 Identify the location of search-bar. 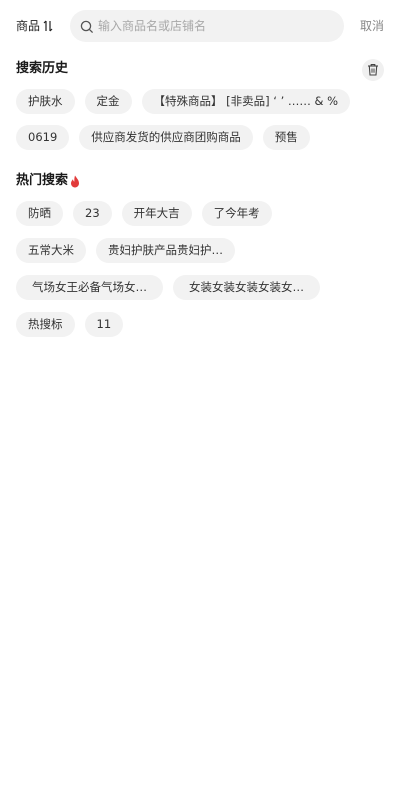
(207, 26).